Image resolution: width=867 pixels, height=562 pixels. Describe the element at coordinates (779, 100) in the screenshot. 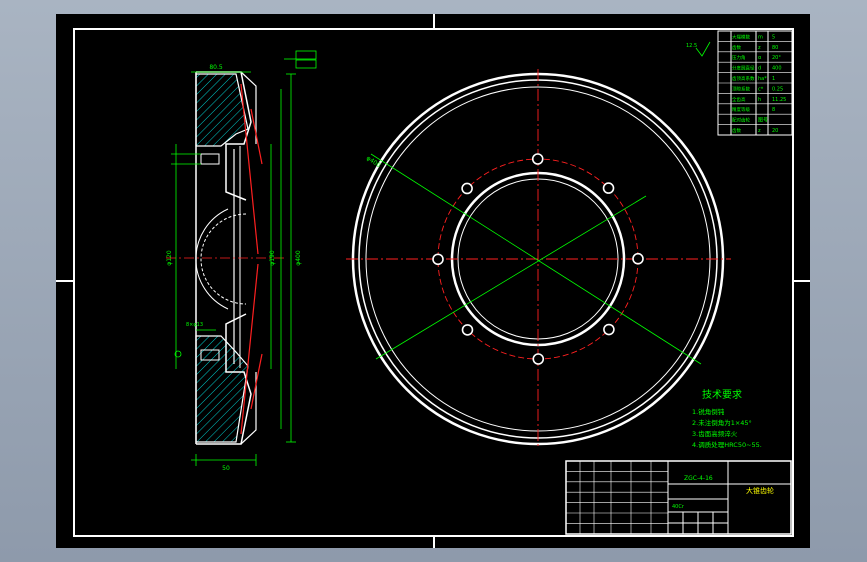

I see `param-cell: 11.25` at that location.